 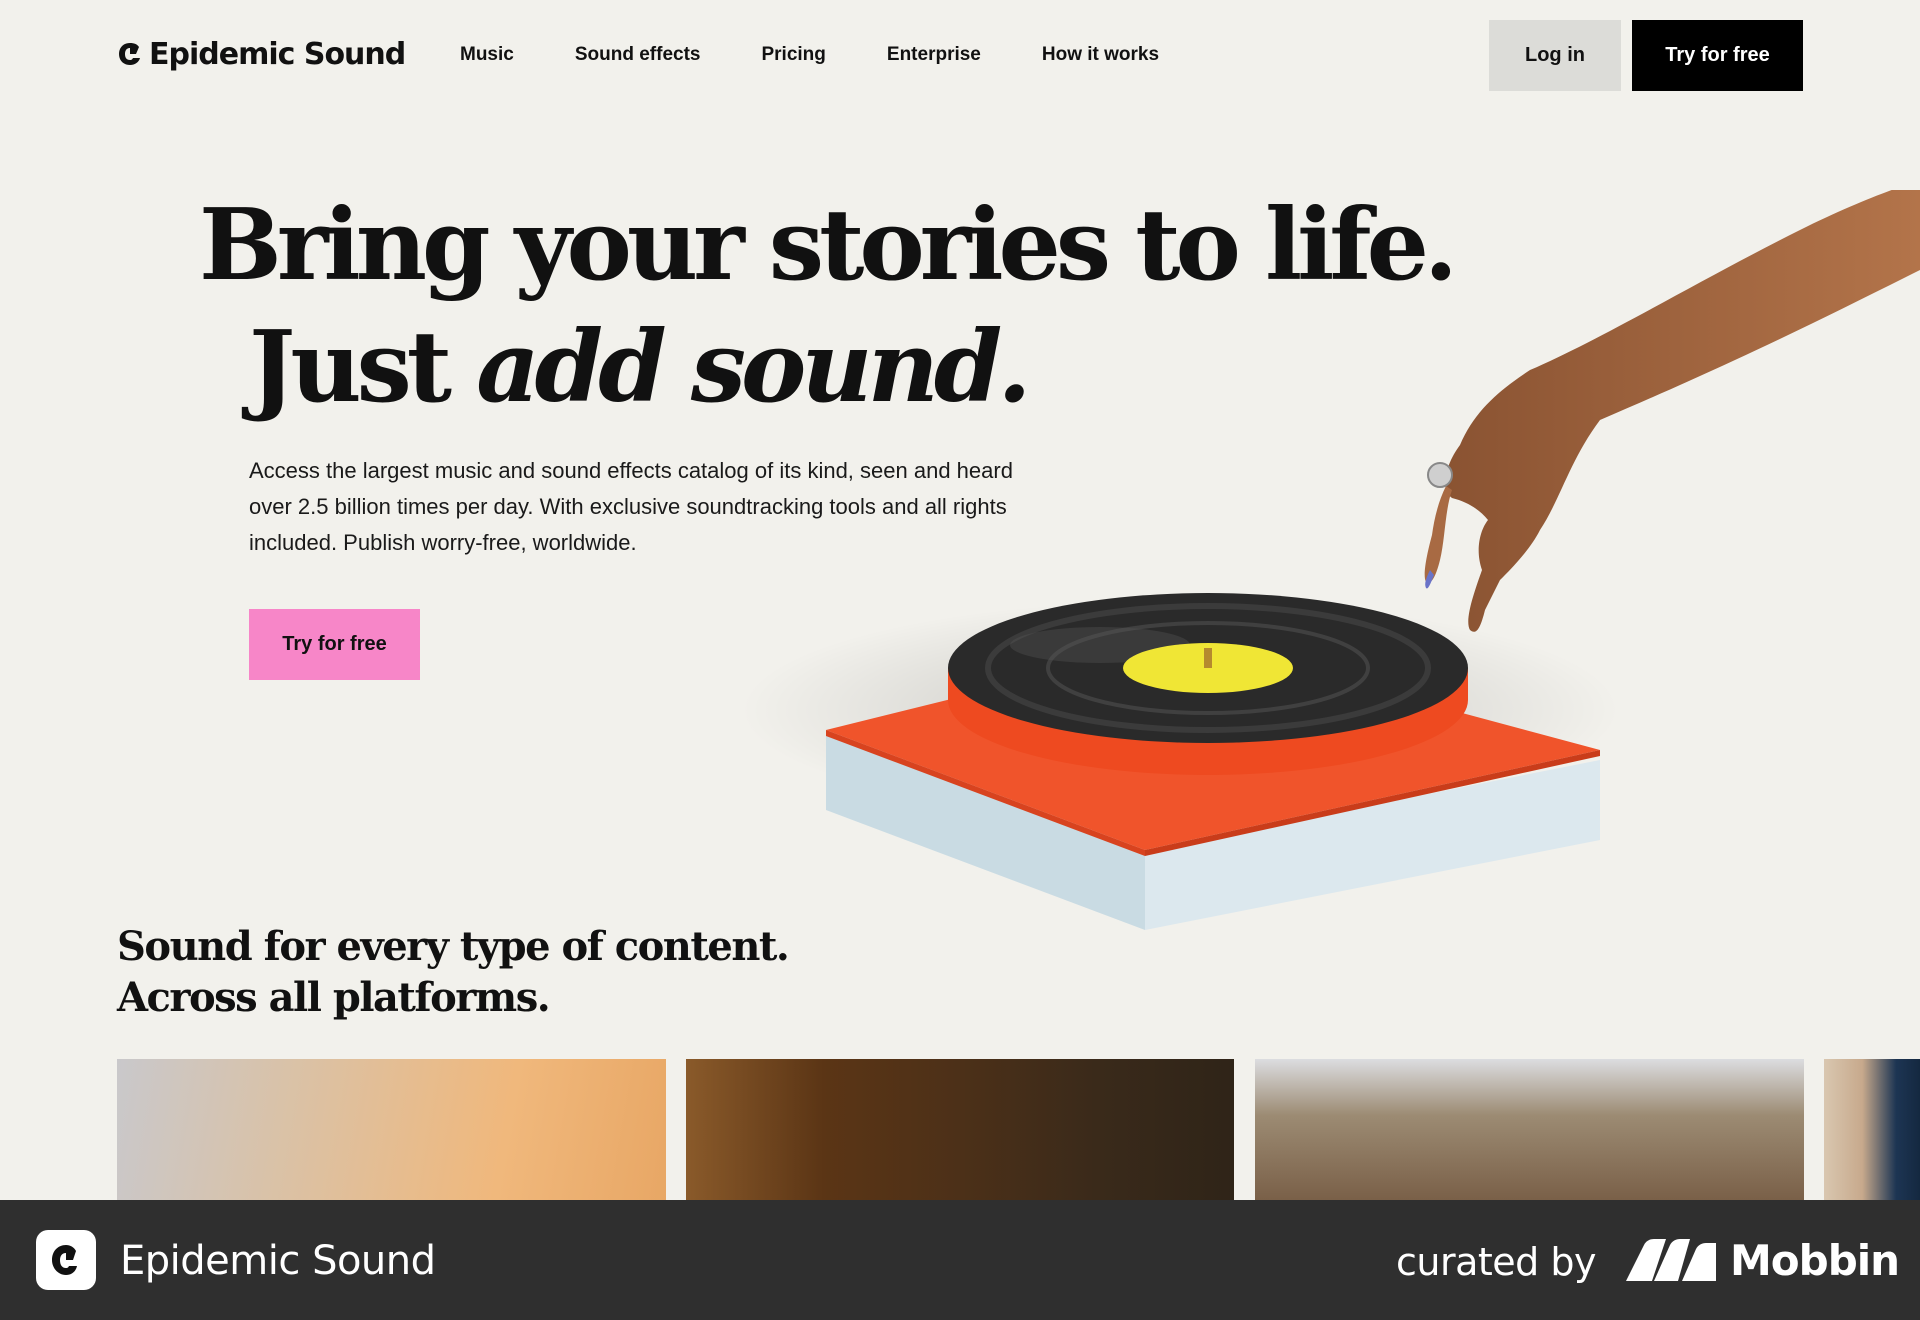 I want to click on mobbin-logo-icon, so click(x=1671, y=1260).